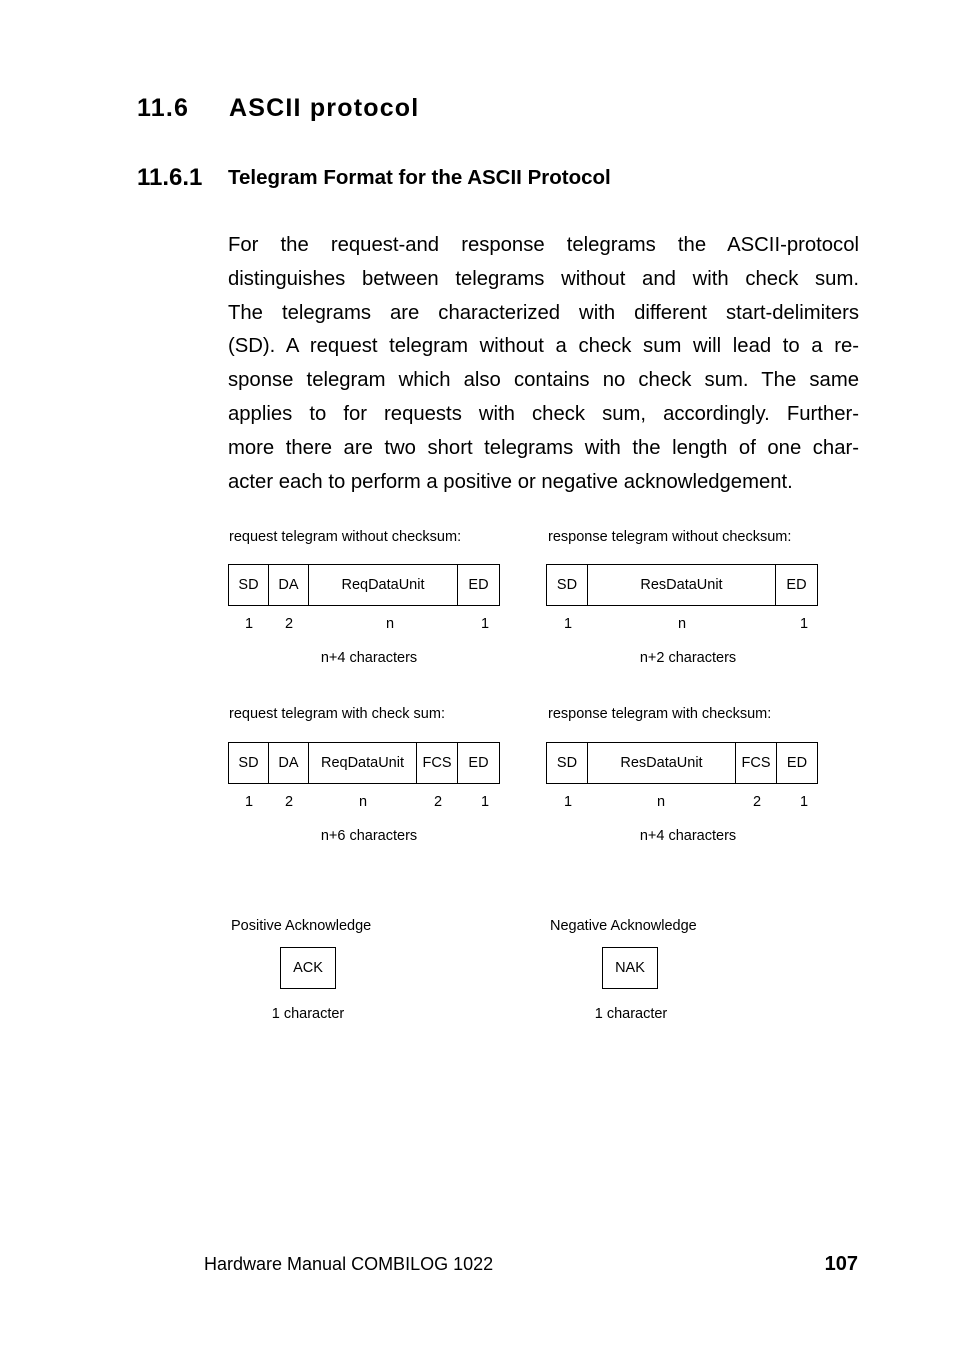 Image resolution: width=954 pixels, height=1351 pixels. I want to click on telegram-frame: NAK, so click(630, 968).